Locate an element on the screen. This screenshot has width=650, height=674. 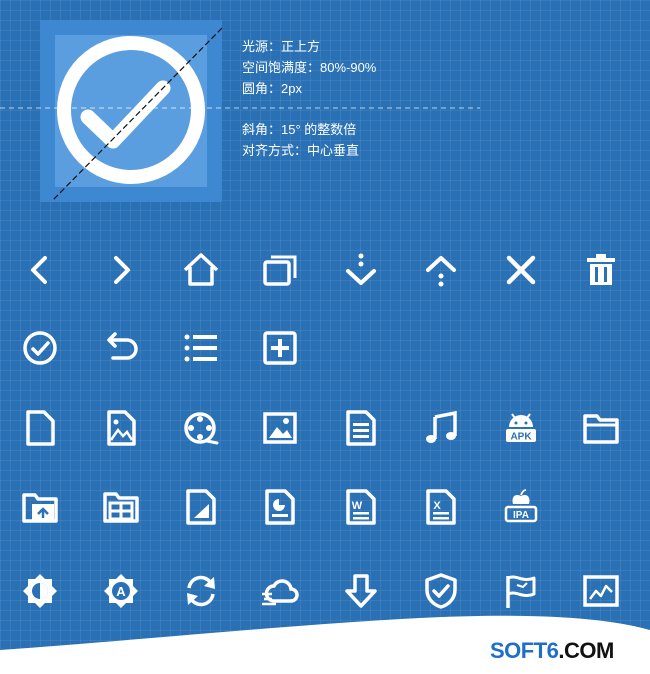
apk-badge-label: APK is located at coordinates (521, 437).